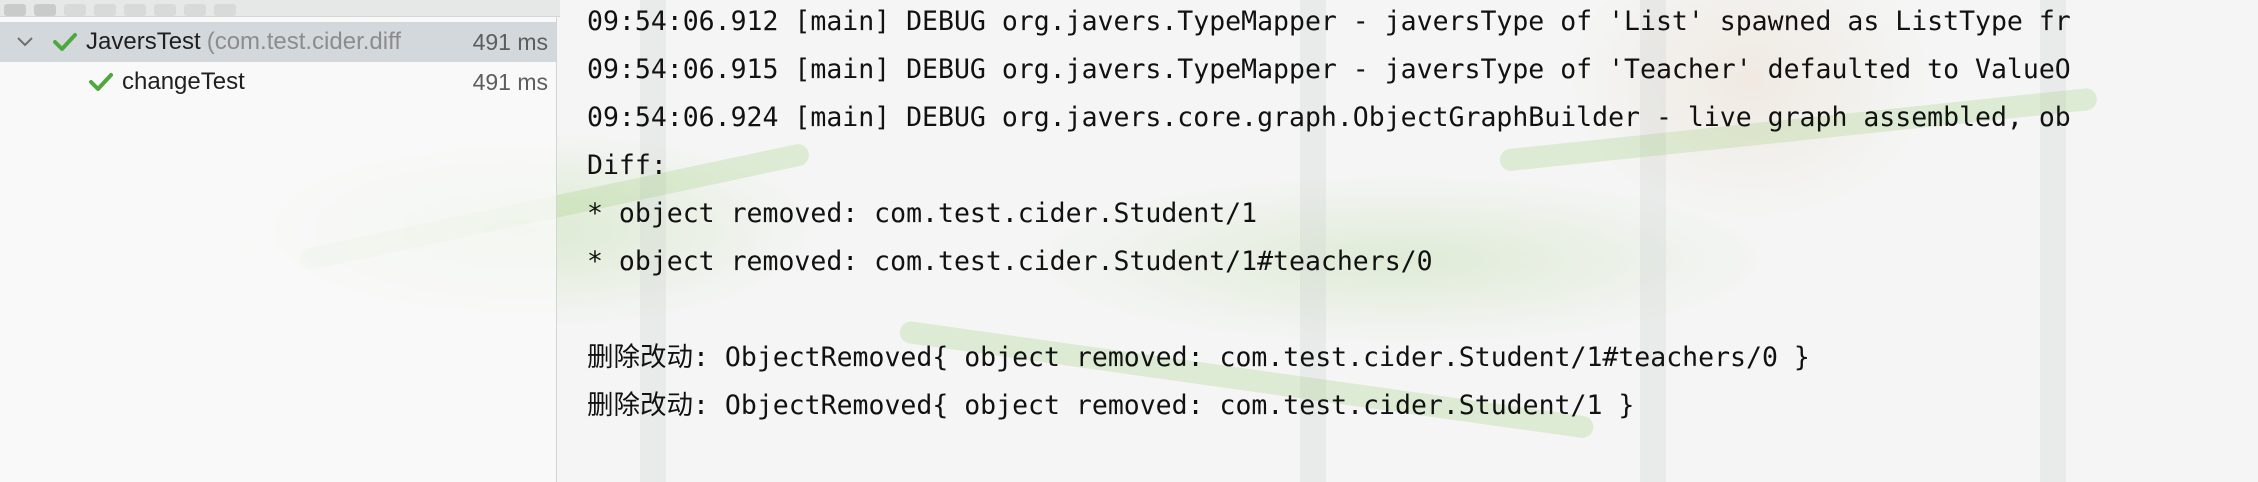 The image size is (2258, 482). I want to click on rerun-failed-button, so click(45, 10).